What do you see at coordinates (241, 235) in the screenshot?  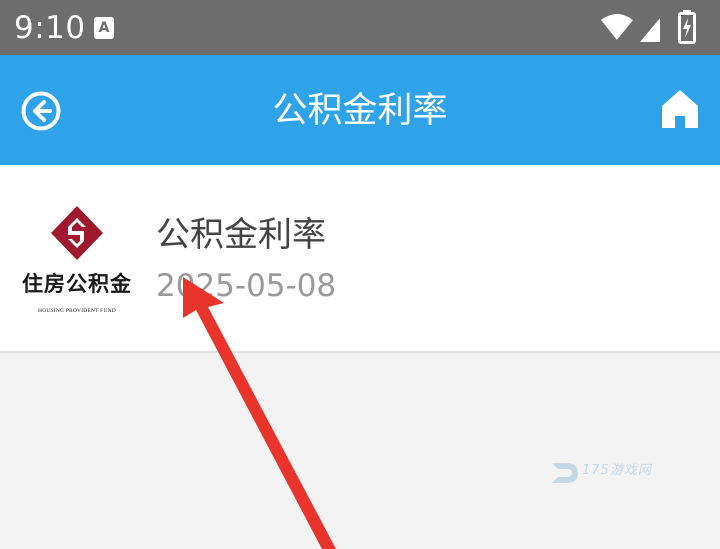 I see `item-title: 公积金利率` at bounding box center [241, 235].